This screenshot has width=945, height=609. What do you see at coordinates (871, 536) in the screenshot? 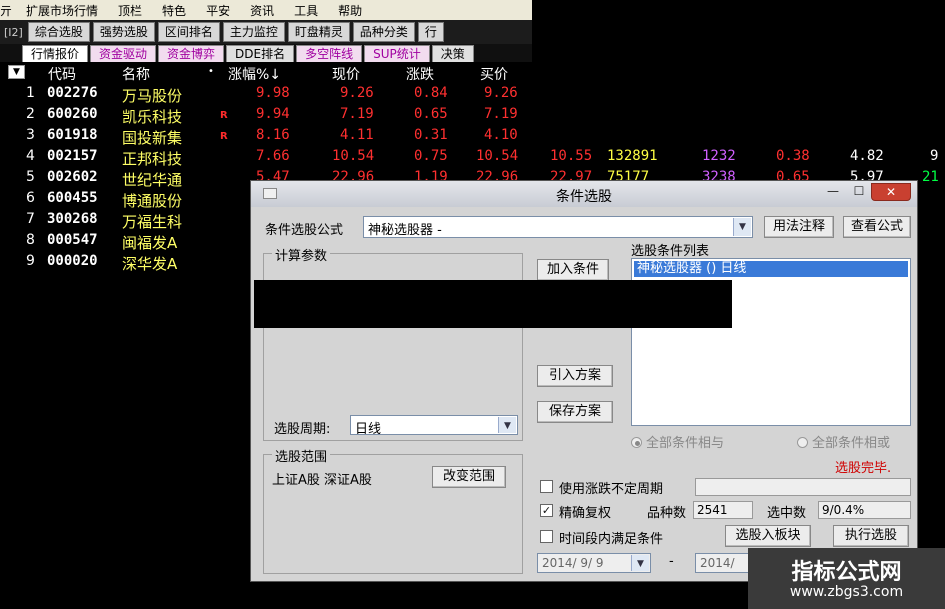
I see `run-select-button: 执行选股` at bounding box center [871, 536].